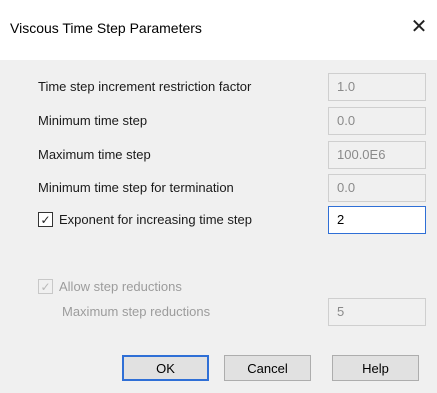  What do you see at coordinates (136, 187) in the screenshot?
I see `min-termination-label: Minimum time step for termination` at bounding box center [136, 187].